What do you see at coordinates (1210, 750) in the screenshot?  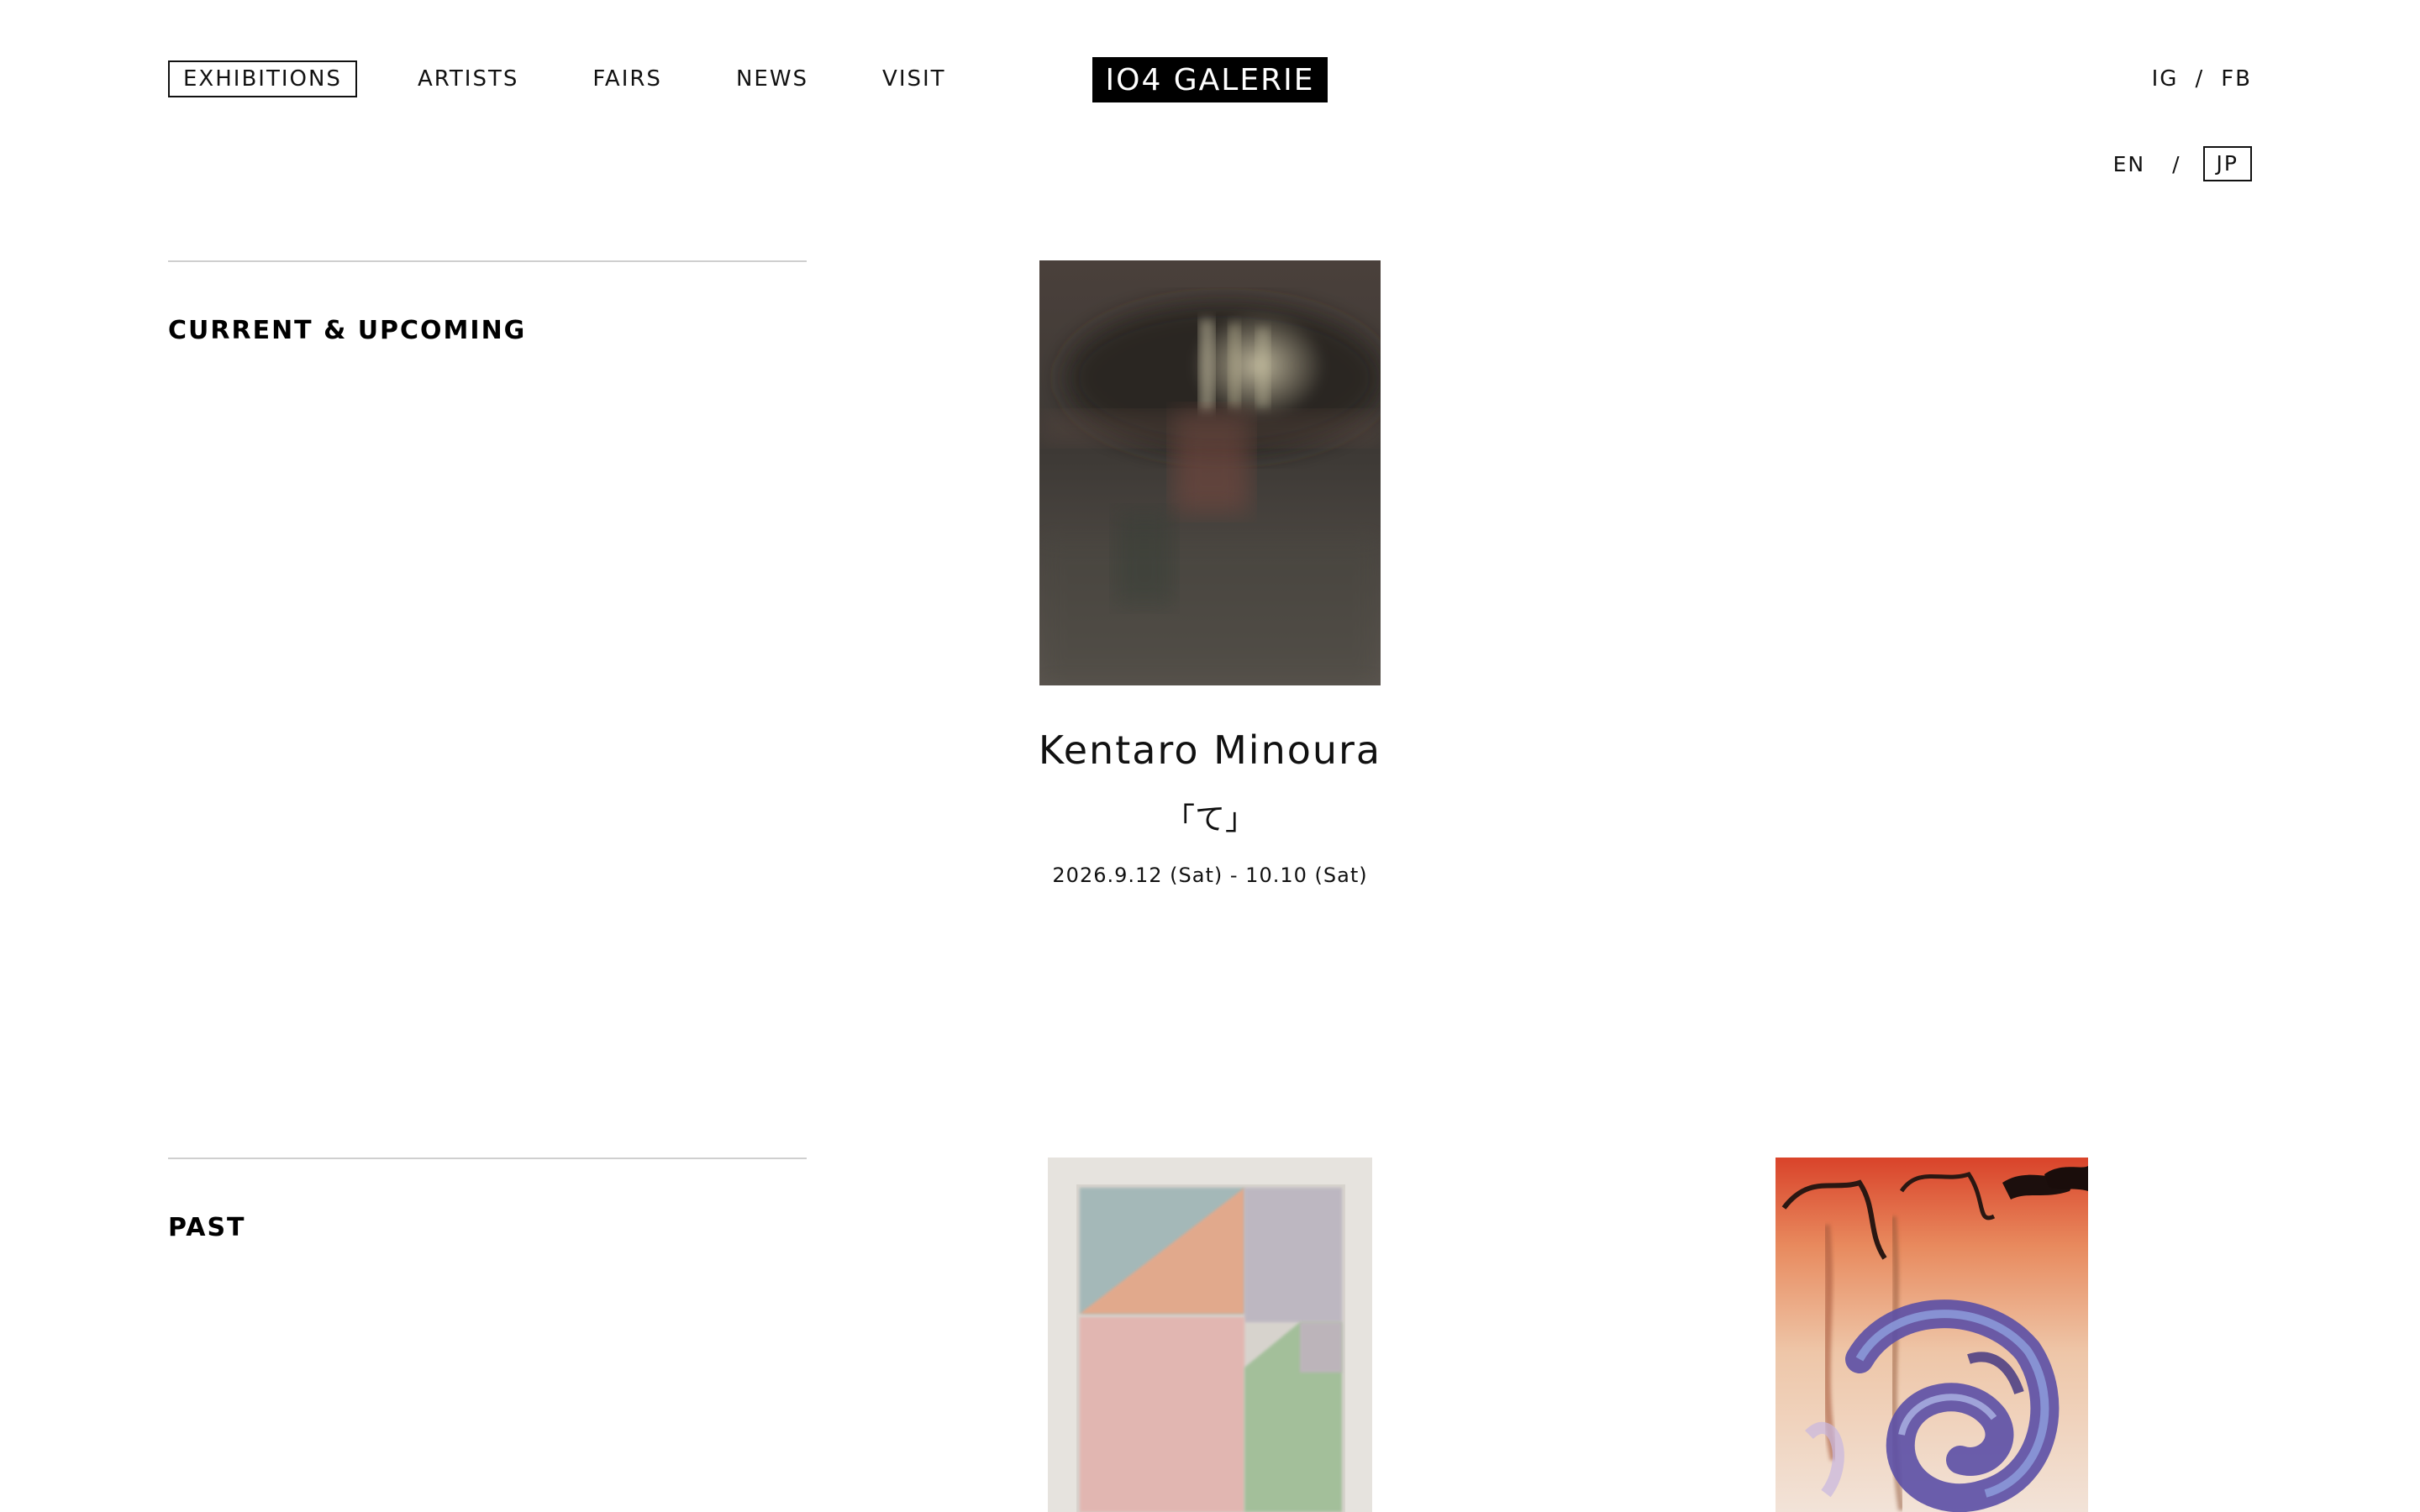 I see `exhibition-artist-name: Kentaro Minoura` at bounding box center [1210, 750].